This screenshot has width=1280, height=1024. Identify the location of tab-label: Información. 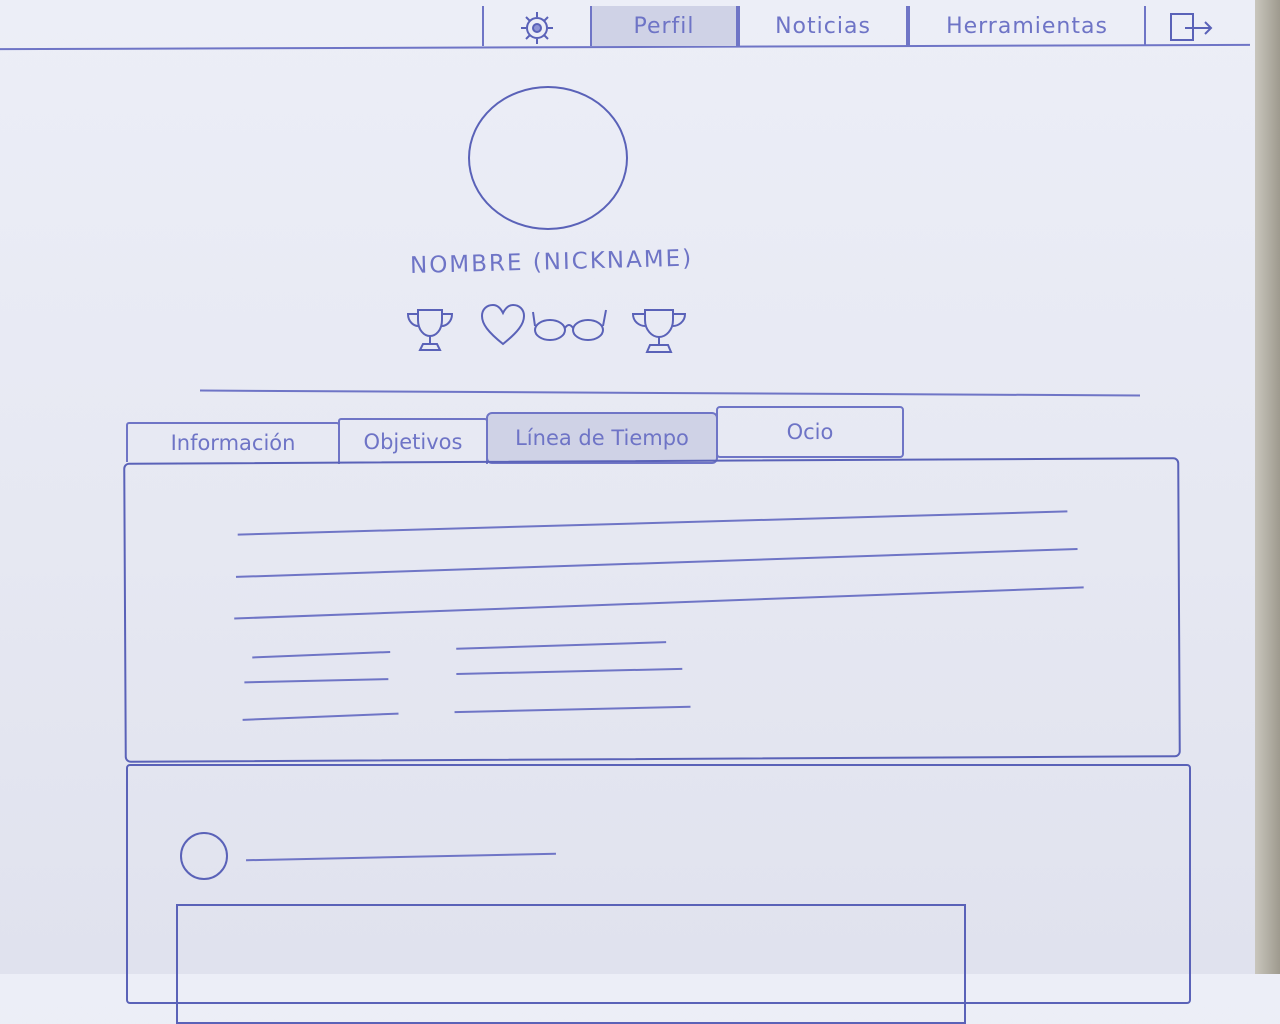
(233, 443).